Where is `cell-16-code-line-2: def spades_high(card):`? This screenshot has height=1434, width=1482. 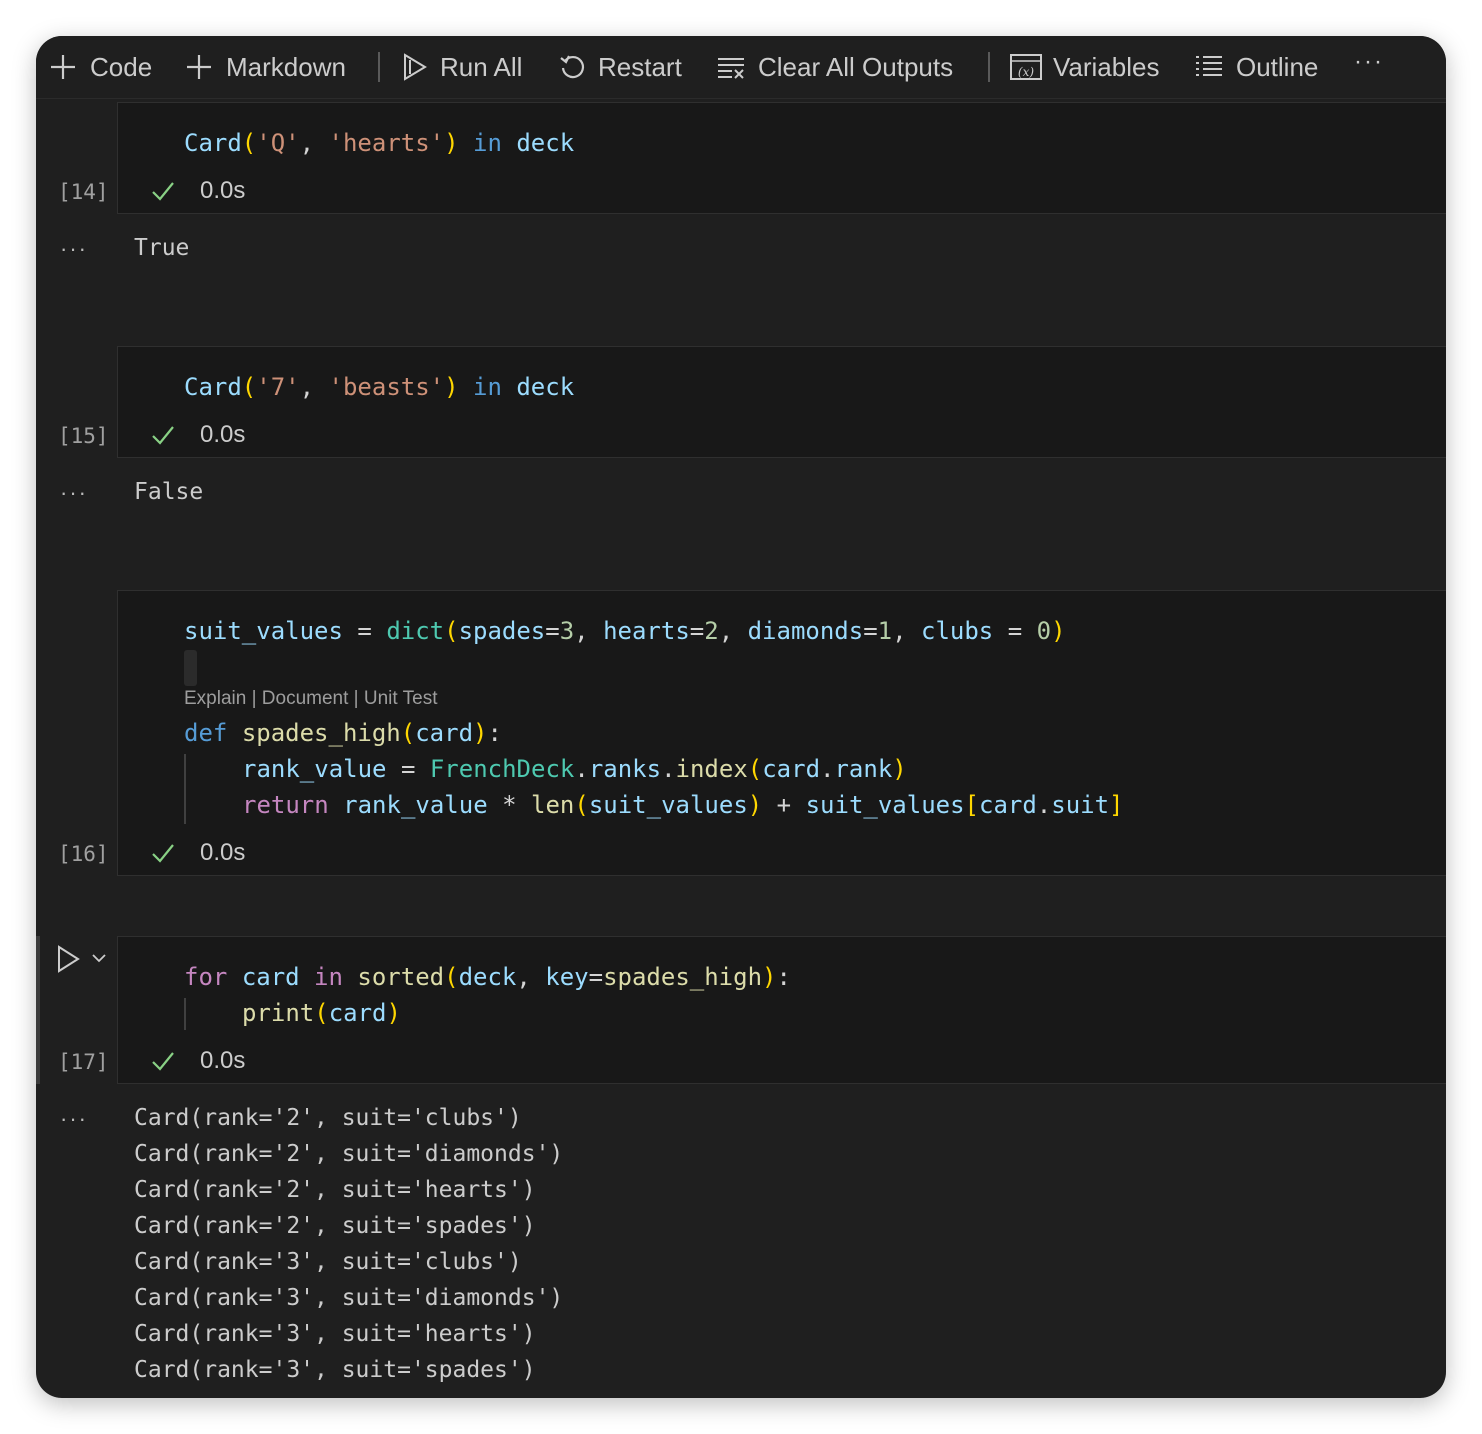
cell-16-code-line-2: def spades_high(card): is located at coordinates (343, 733).